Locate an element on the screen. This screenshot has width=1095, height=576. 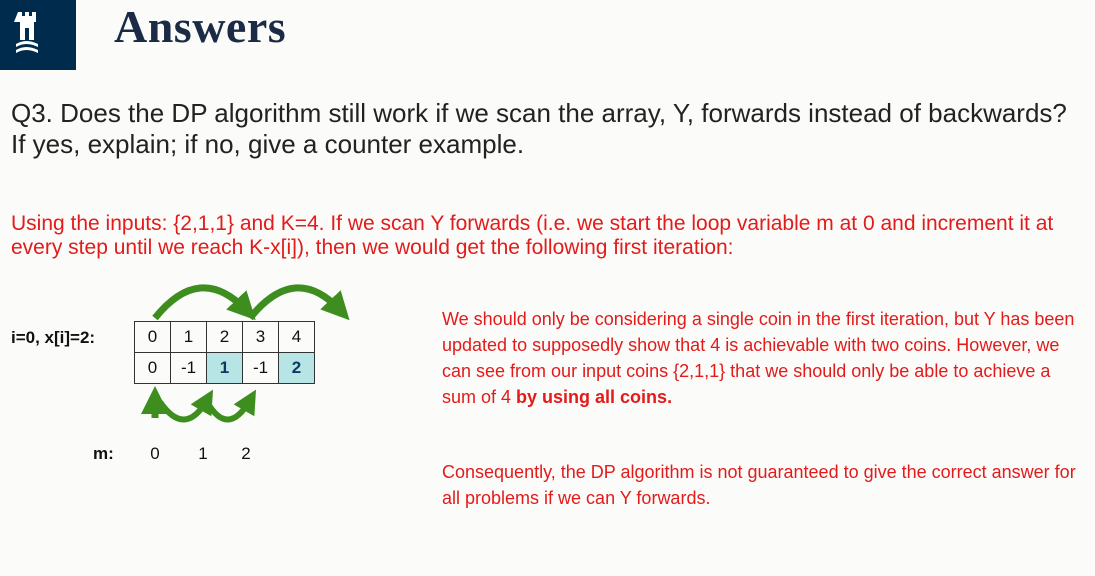
m-value: 0 is located at coordinates (155, 453).